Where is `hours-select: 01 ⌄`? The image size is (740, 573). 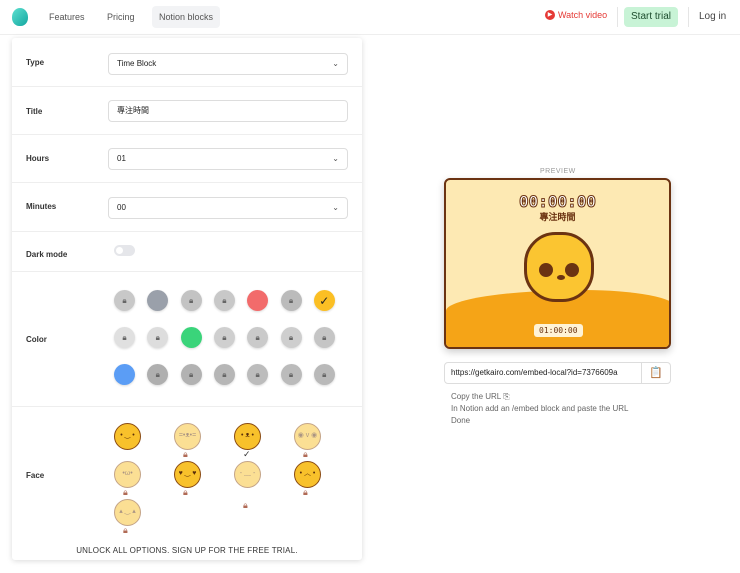
hours-select: 01 ⌄ is located at coordinates (228, 159).